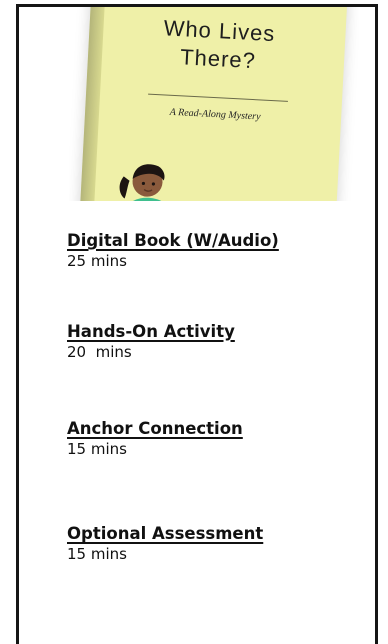 This screenshot has width=388, height=644. What do you see at coordinates (99, 352) in the screenshot?
I see `activity-duration: 20 mins` at bounding box center [99, 352].